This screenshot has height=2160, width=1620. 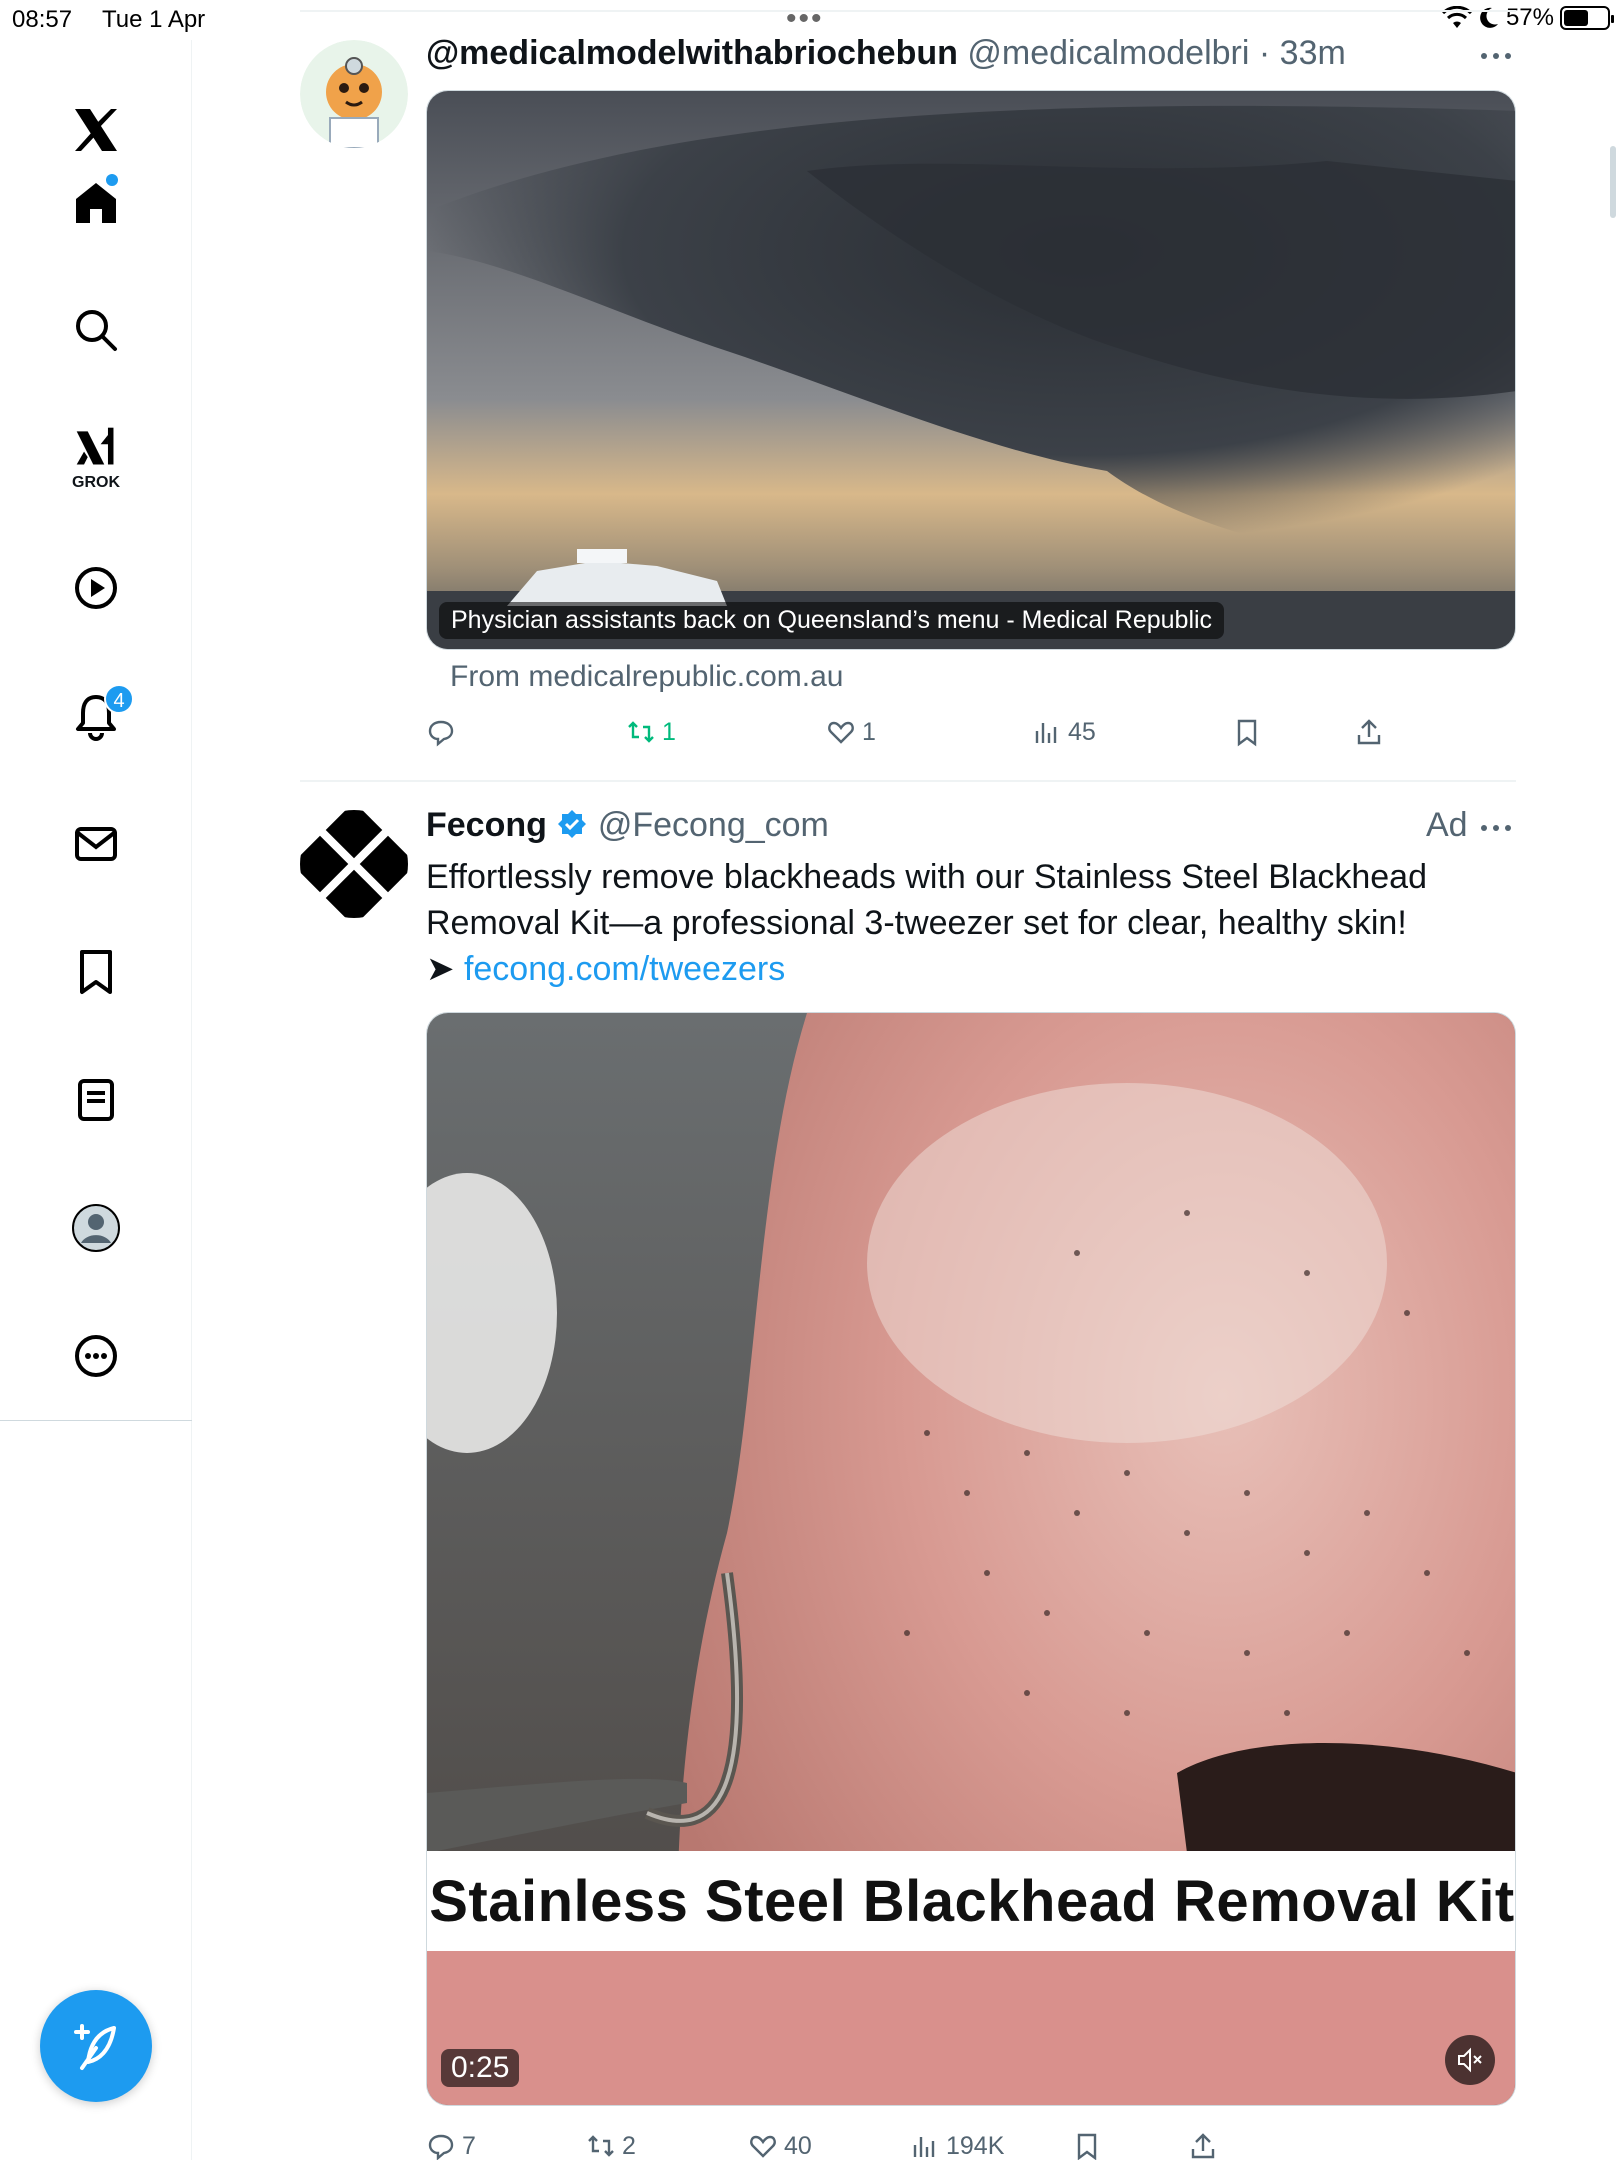 What do you see at coordinates (805, 19) in the screenshot?
I see `multitasking-dots-icon: •••` at bounding box center [805, 19].